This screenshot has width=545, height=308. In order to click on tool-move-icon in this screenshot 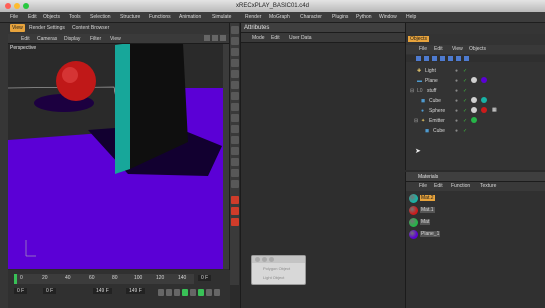, I will do `click(235, 30)`.